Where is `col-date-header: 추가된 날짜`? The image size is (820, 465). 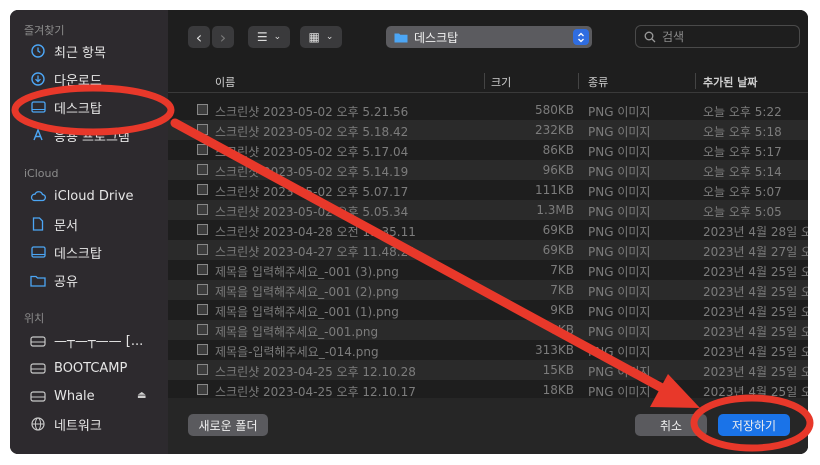
col-date-header: 추가된 날짜 is located at coordinates (730, 82).